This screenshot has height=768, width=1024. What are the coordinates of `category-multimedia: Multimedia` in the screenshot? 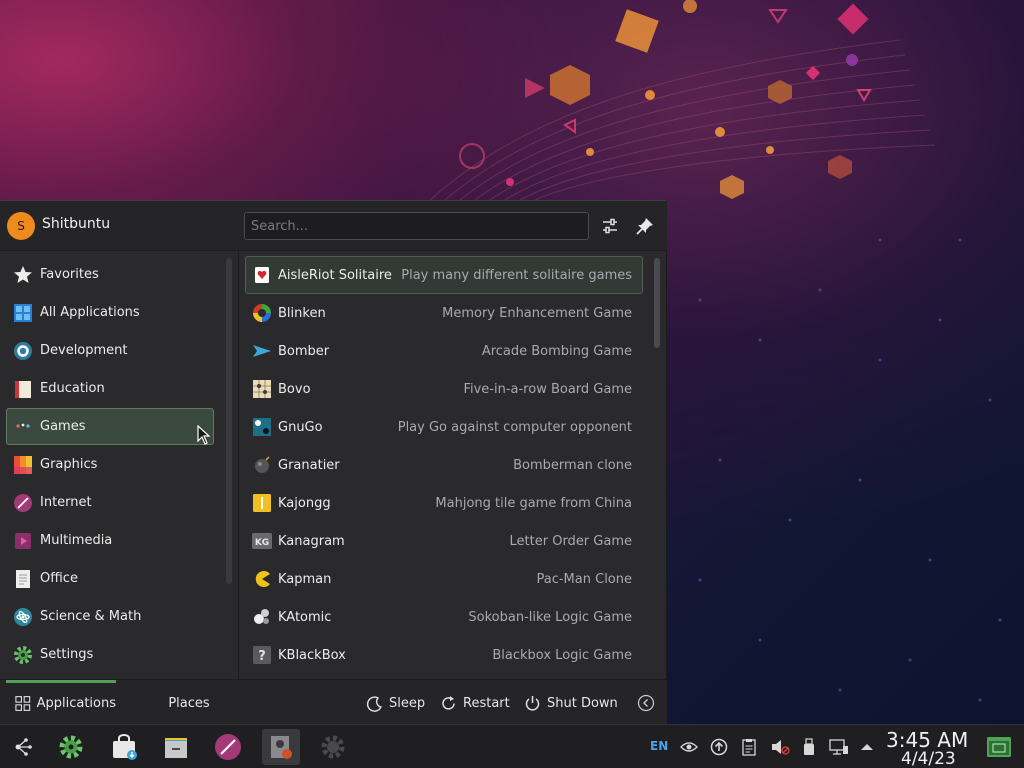 It's located at (110, 540).